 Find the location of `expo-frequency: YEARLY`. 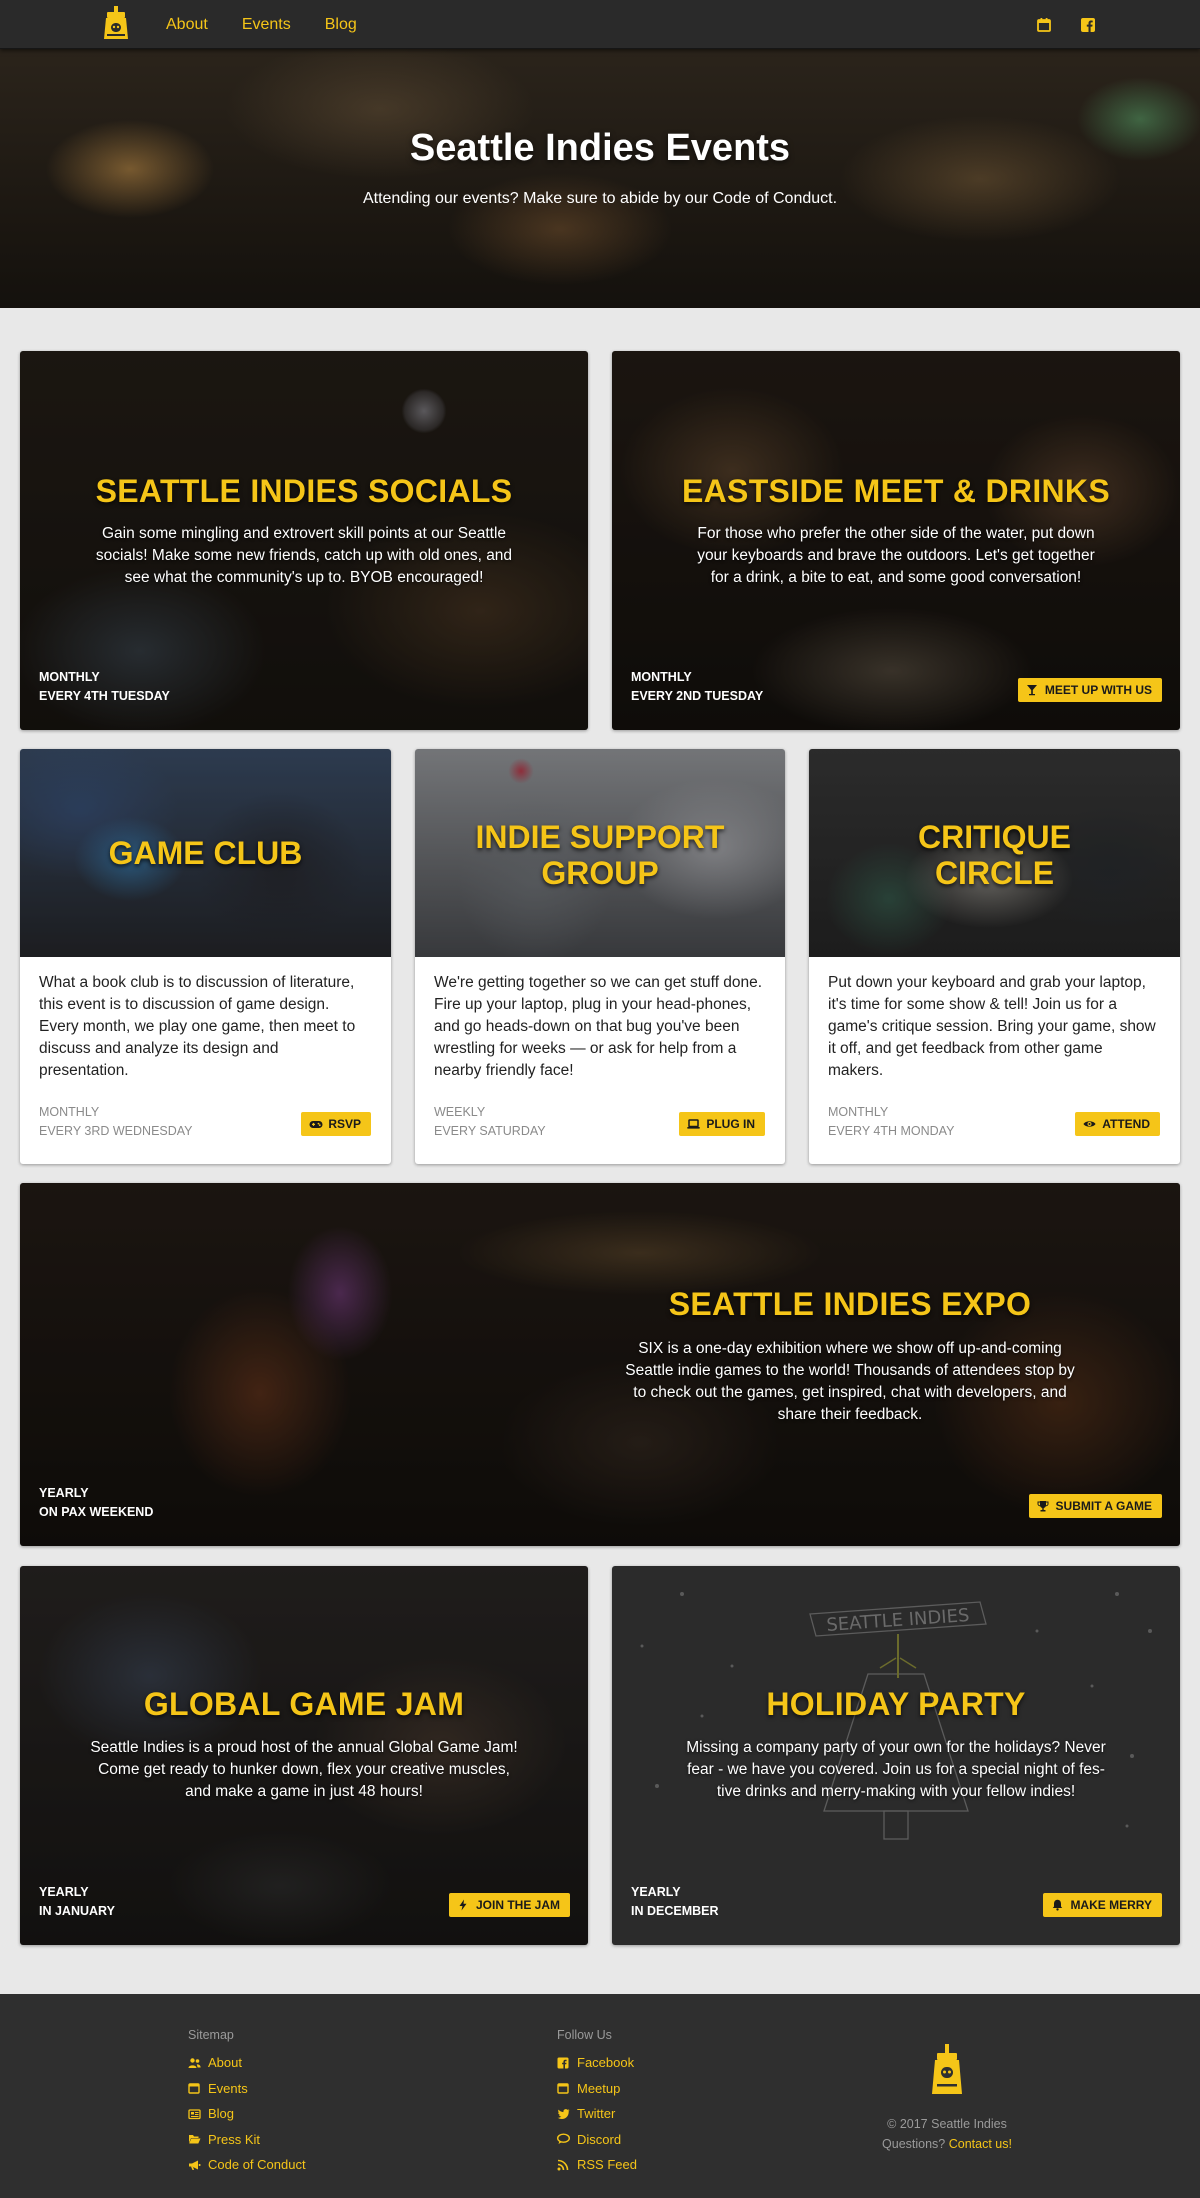

expo-frequency: YEARLY is located at coordinates (64, 1493).